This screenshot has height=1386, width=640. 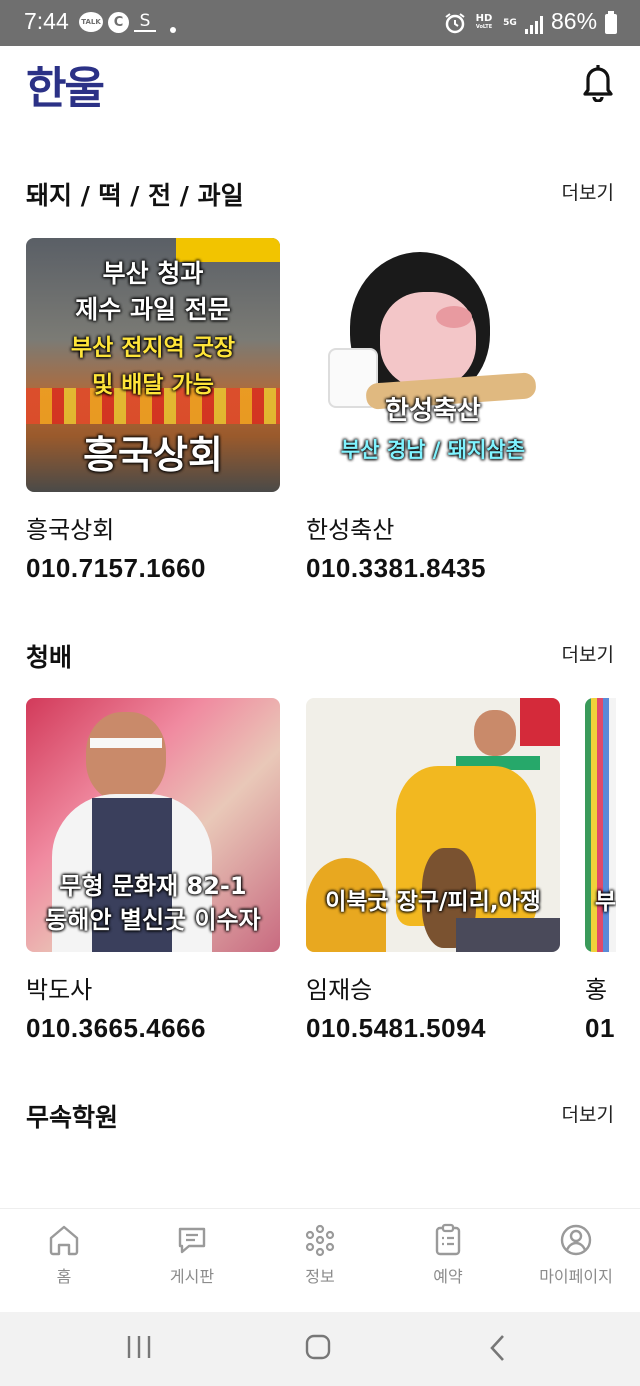 I want to click on back-icon, so click(x=498, y=1350).